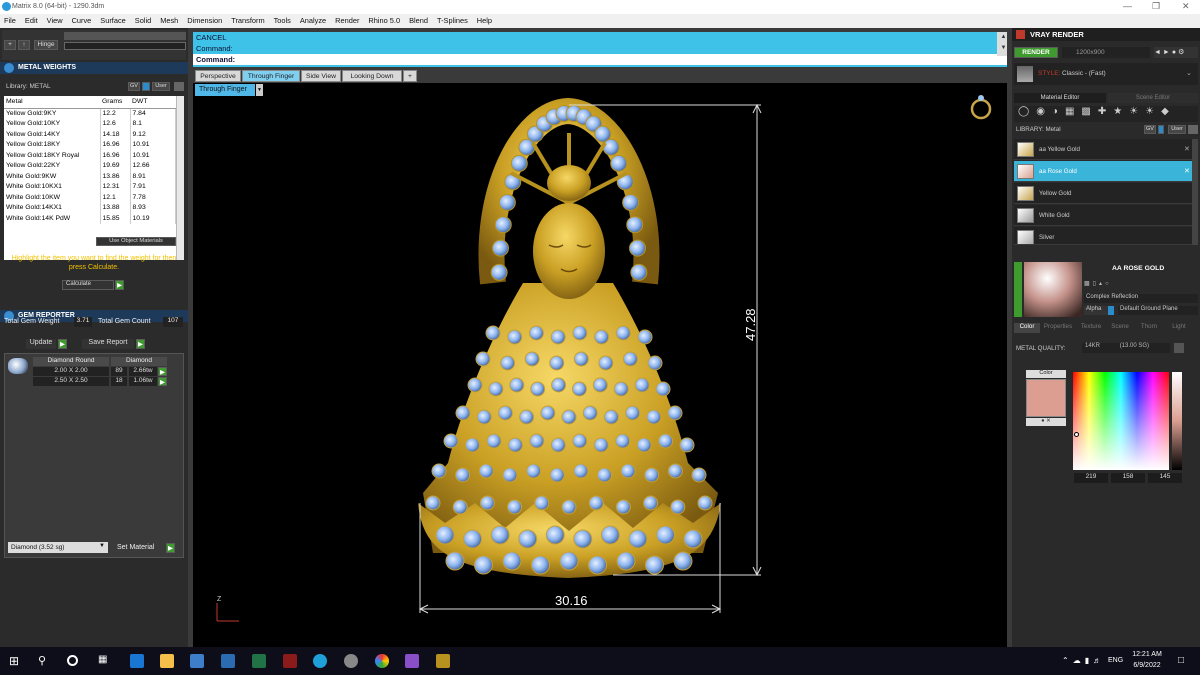 The width and height of the screenshot is (1200, 675). What do you see at coordinates (259, 661) in the screenshot?
I see `excel-icon` at bounding box center [259, 661].